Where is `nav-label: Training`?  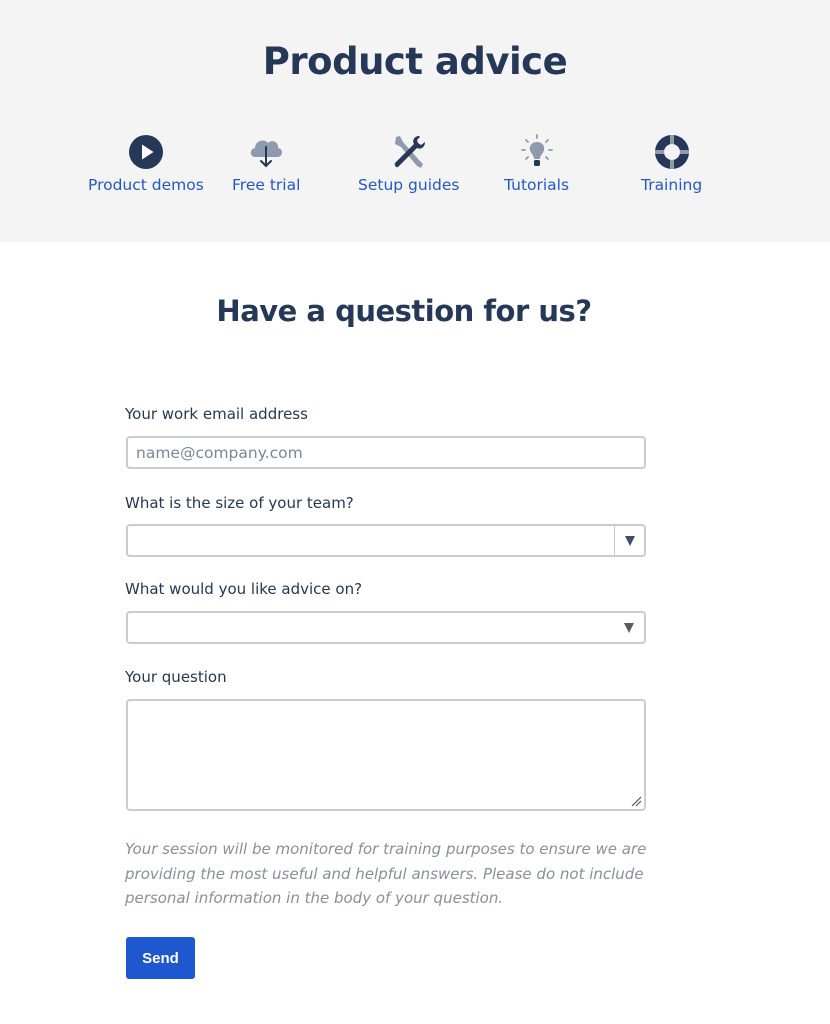 nav-label: Training is located at coordinates (672, 185).